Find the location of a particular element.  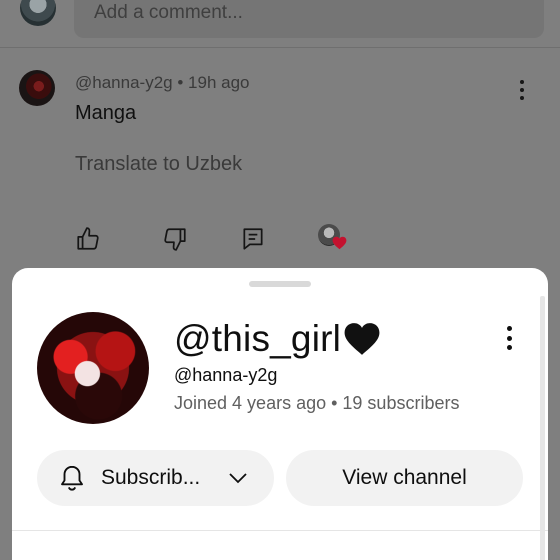

creator-heart-icon is located at coordinates (333, 239).